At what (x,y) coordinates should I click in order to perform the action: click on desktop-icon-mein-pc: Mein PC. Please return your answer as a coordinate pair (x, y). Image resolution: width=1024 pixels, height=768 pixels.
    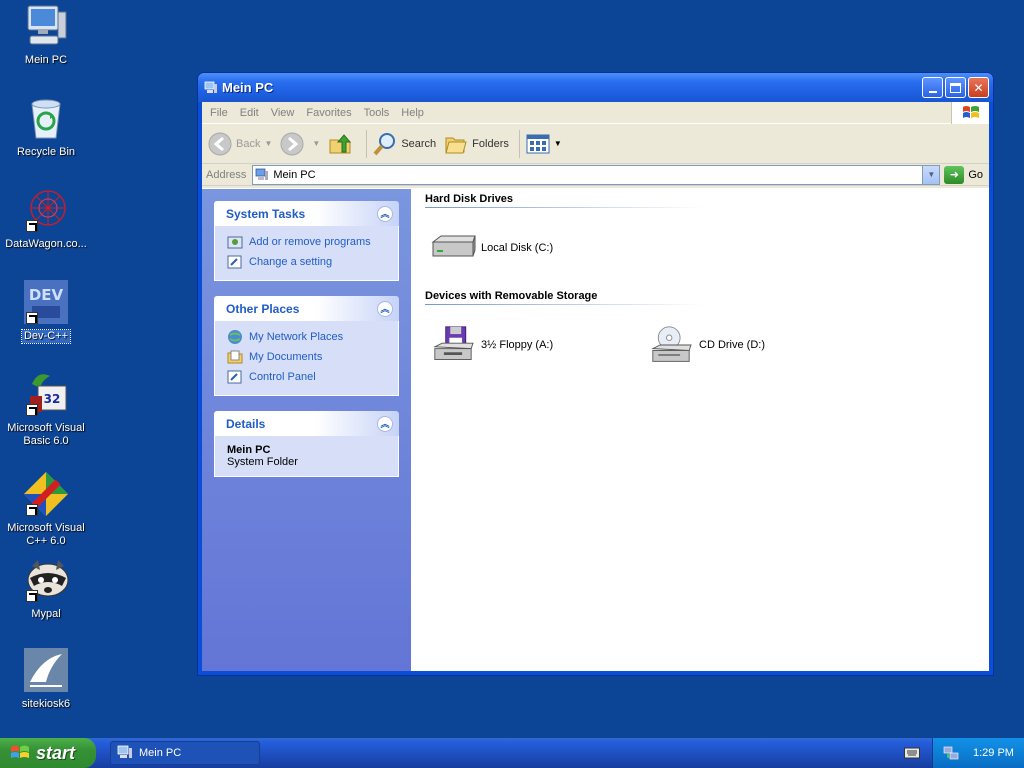
    Looking at the image, I should click on (47, 34).